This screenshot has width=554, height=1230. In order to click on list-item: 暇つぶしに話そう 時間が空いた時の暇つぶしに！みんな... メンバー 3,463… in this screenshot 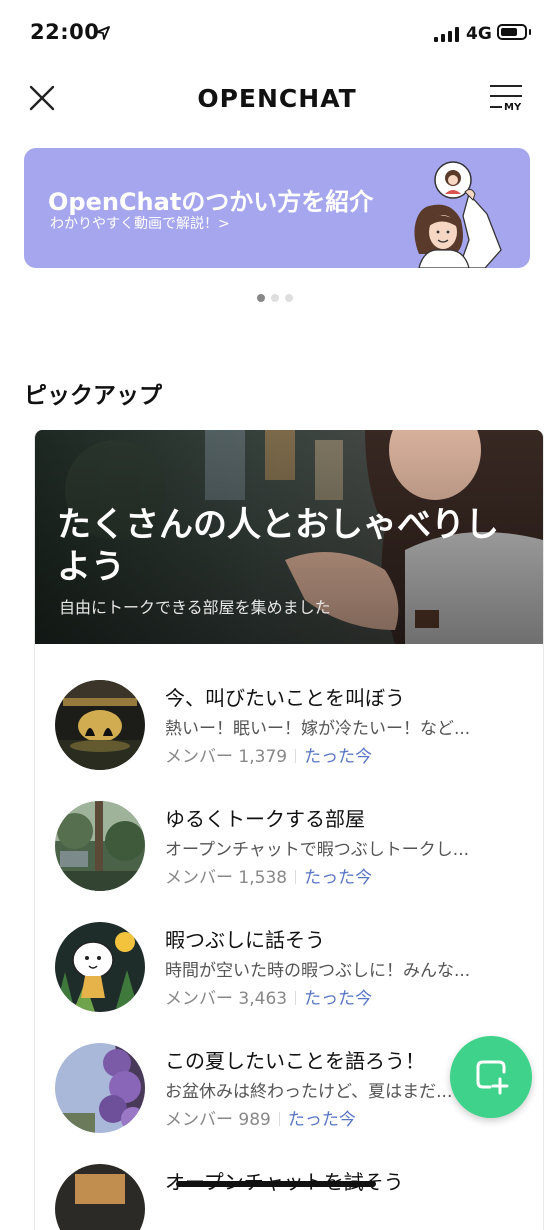, I will do `click(289, 977)`.